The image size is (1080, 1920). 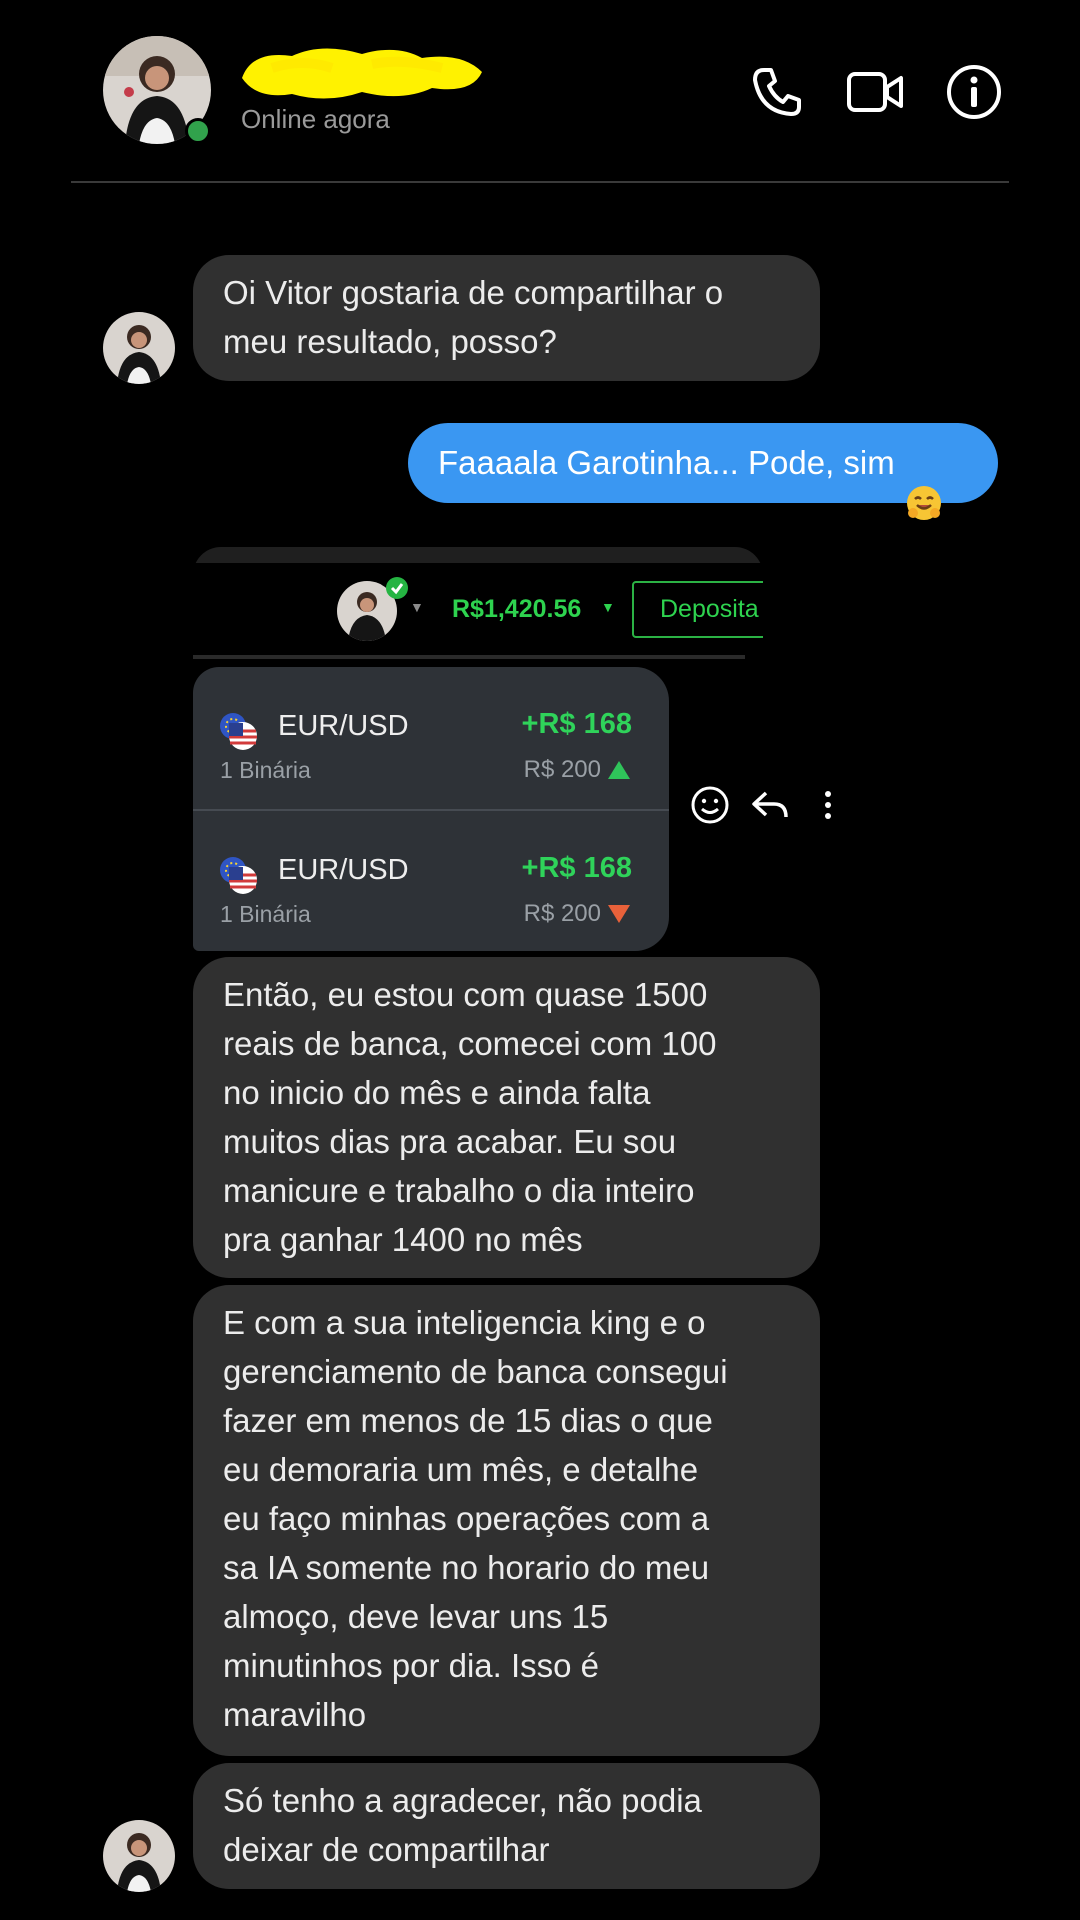 I want to click on info-icon, so click(x=974, y=92).